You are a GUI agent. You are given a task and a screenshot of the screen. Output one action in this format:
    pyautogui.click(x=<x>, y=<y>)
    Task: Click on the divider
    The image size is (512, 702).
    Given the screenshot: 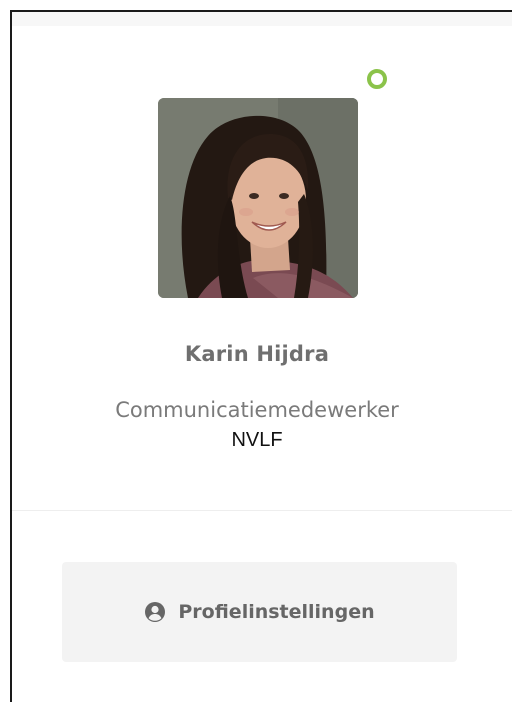 What is the action you would take?
    pyautogui.click(x=262, y=510)
    